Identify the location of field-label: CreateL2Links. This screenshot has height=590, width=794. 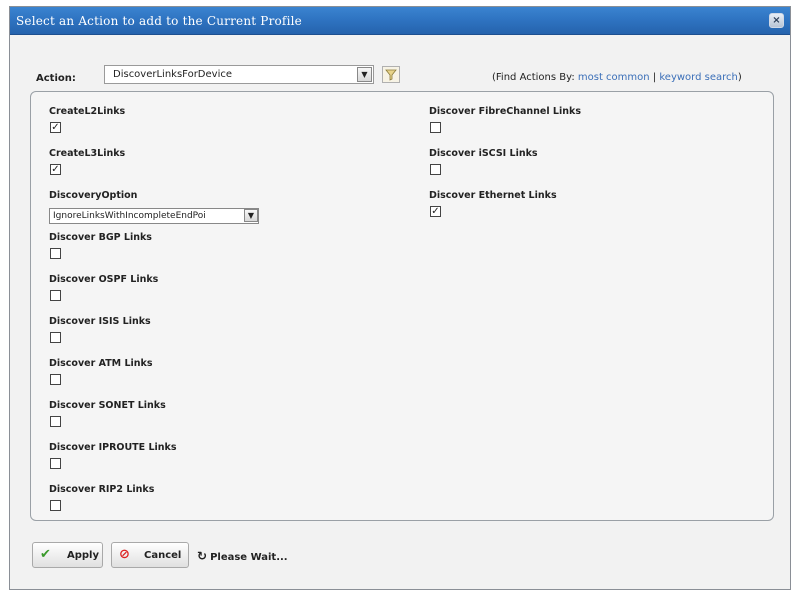
(87, 111).